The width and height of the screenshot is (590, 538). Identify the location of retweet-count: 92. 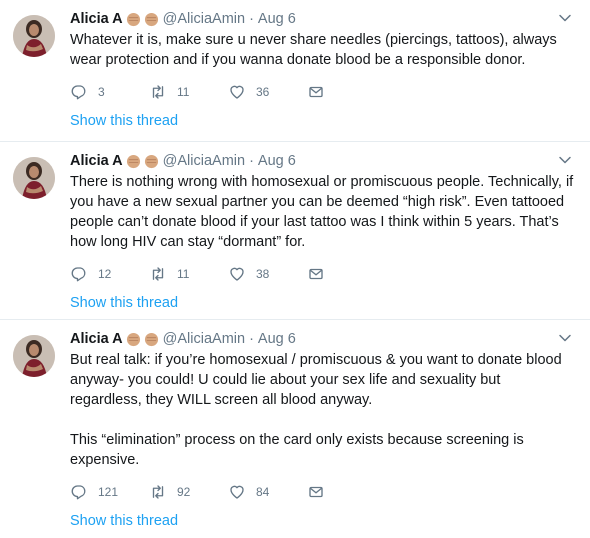
(184, 492).